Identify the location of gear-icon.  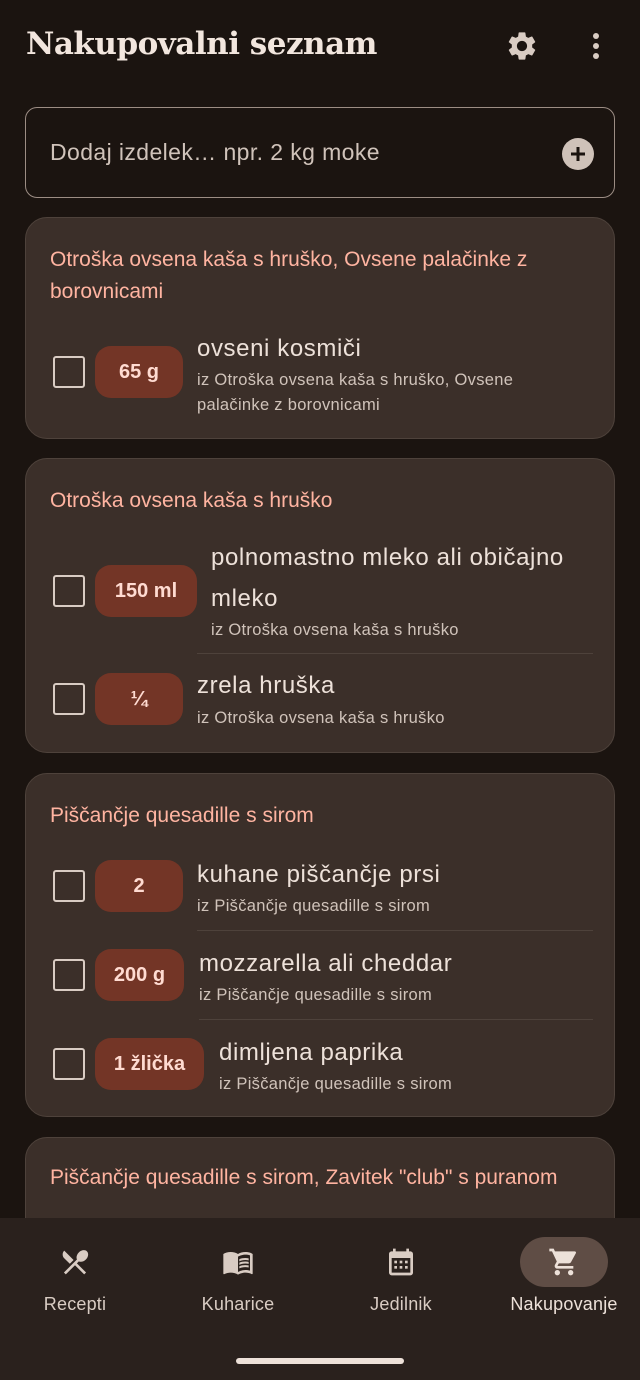
(522, 46).